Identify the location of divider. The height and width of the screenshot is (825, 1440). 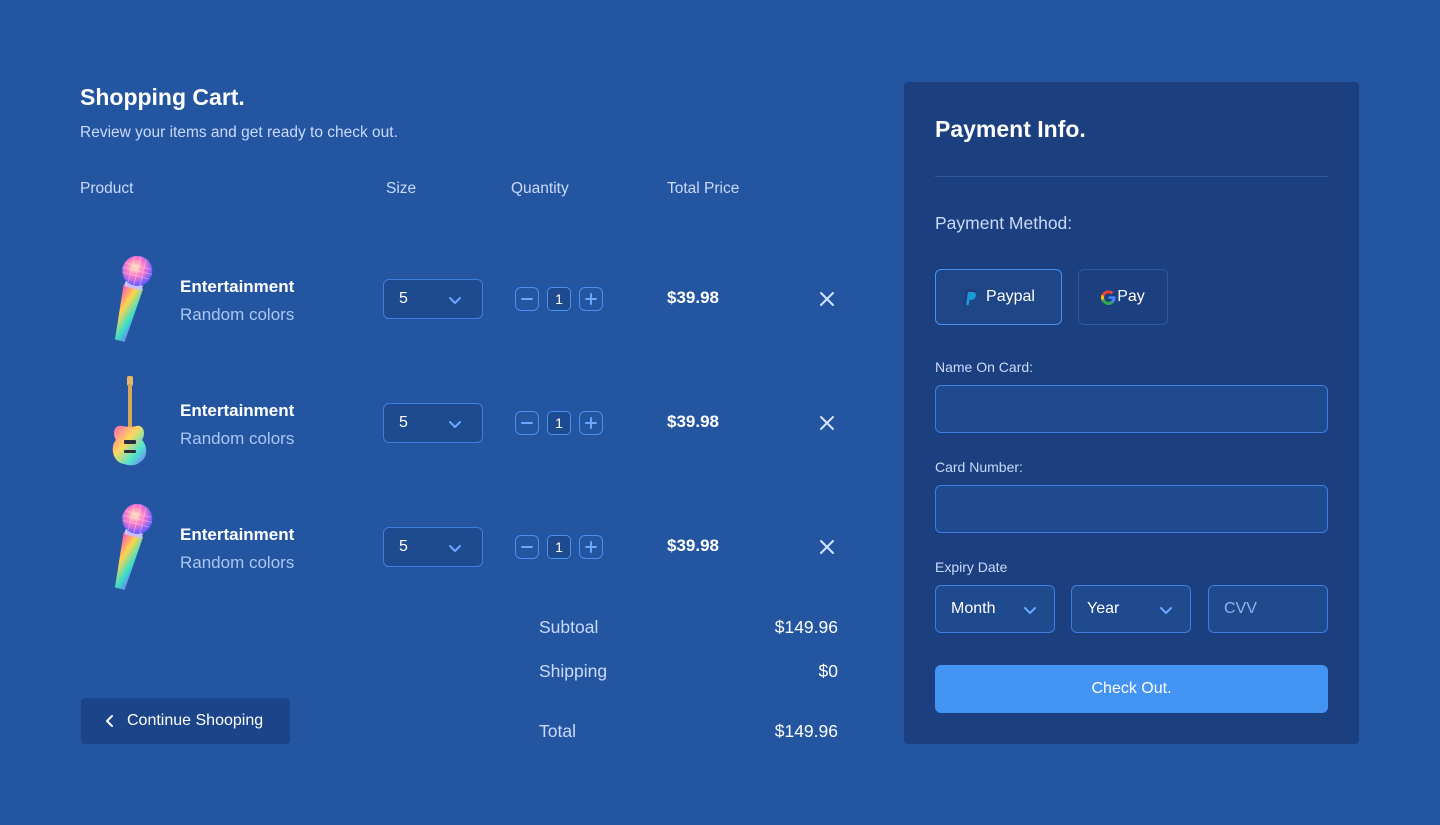
(1131, 176).